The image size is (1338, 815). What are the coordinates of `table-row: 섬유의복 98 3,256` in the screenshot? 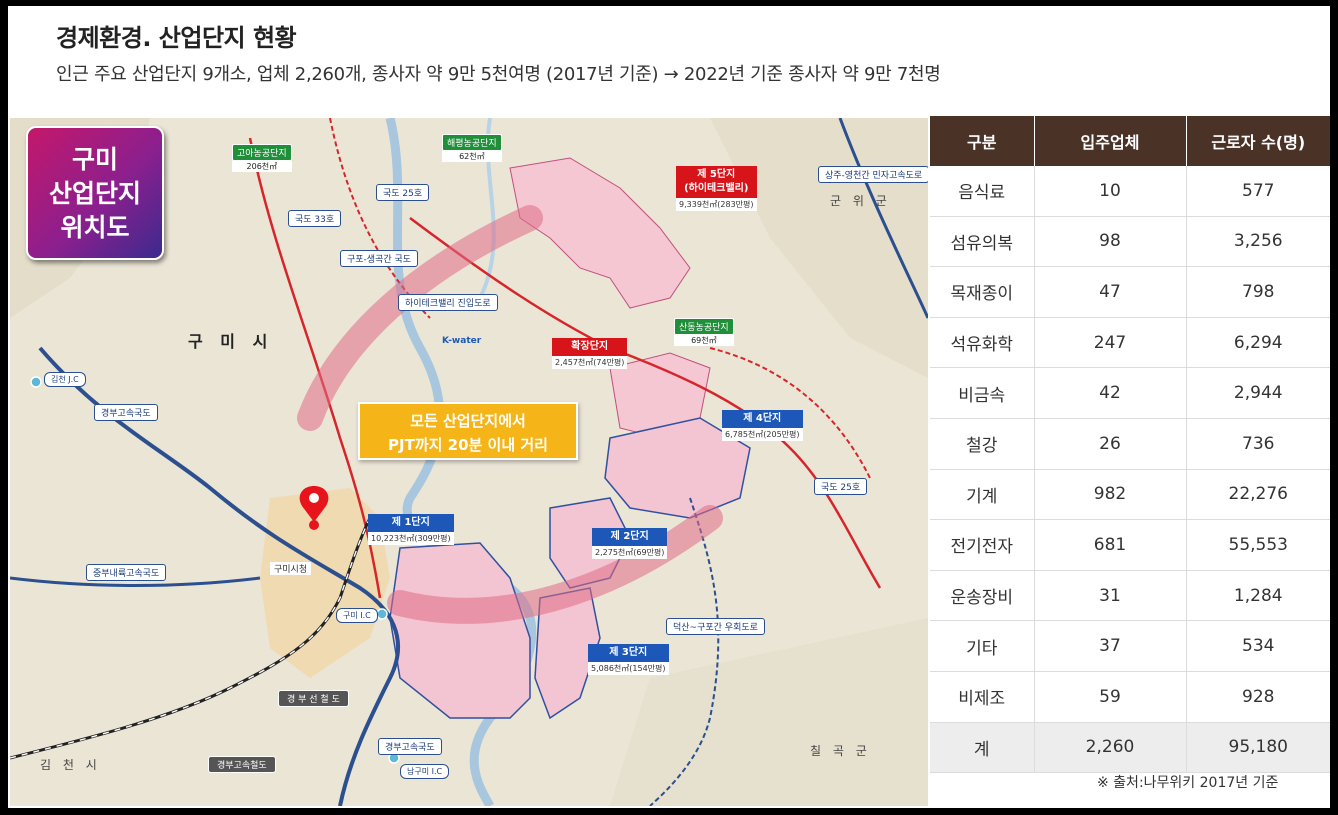 It's located at (1130, 242).